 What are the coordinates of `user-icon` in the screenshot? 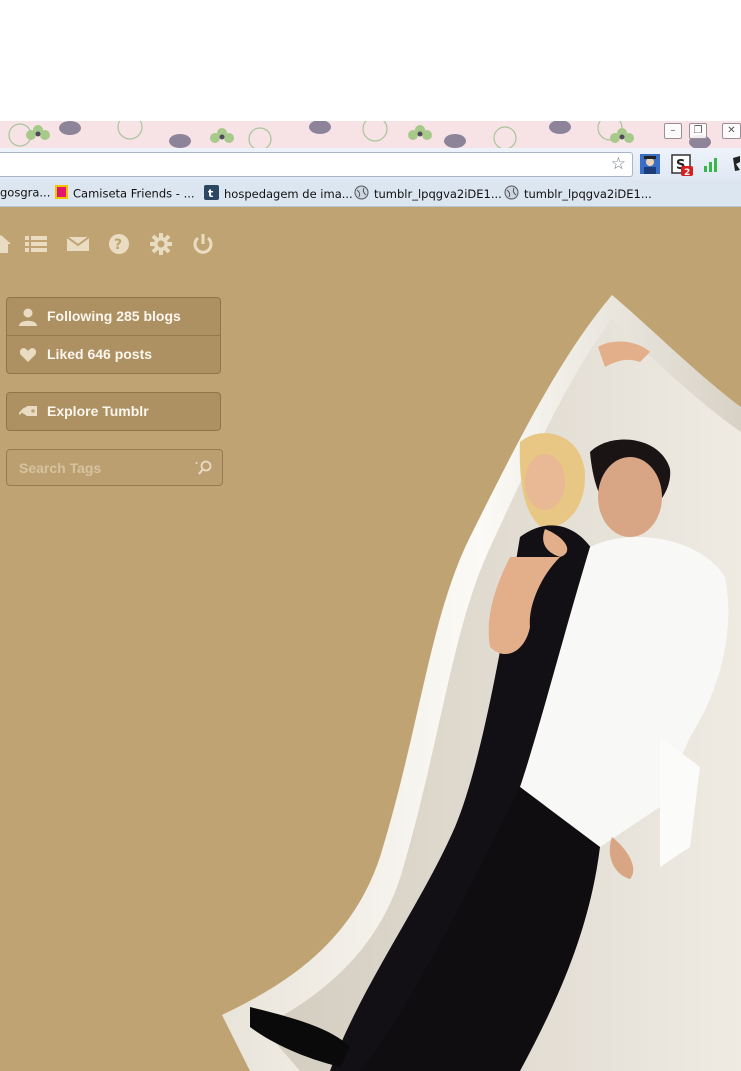 It's located at (28, 317).